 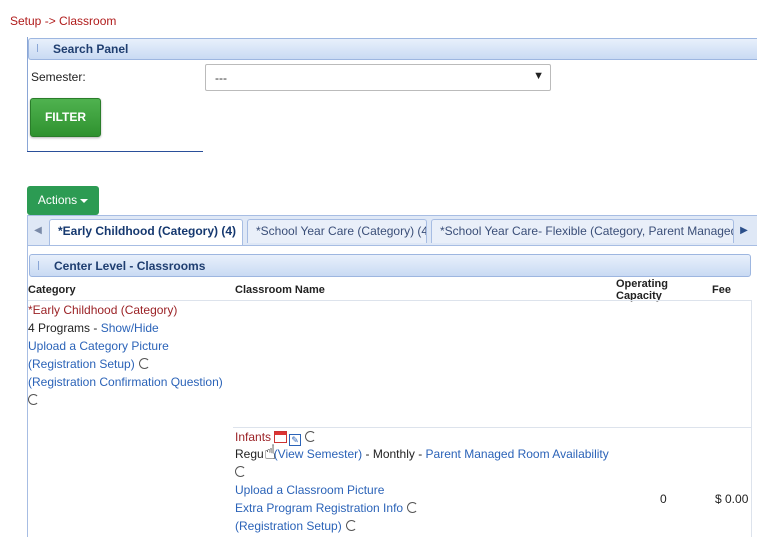 I want to click on classroom-registration-setup-link: (Registration Setup), so click(x=288, y=526).